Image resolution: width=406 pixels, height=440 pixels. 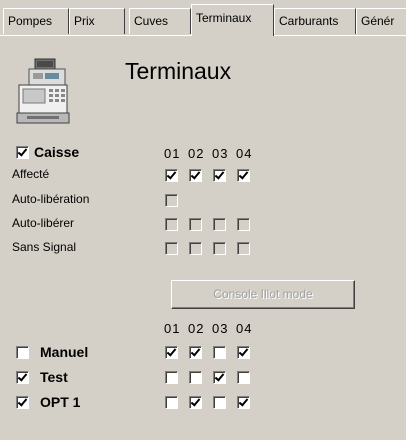 I want to click on tab-pompes: Pompes, so click(x=36, y=21).